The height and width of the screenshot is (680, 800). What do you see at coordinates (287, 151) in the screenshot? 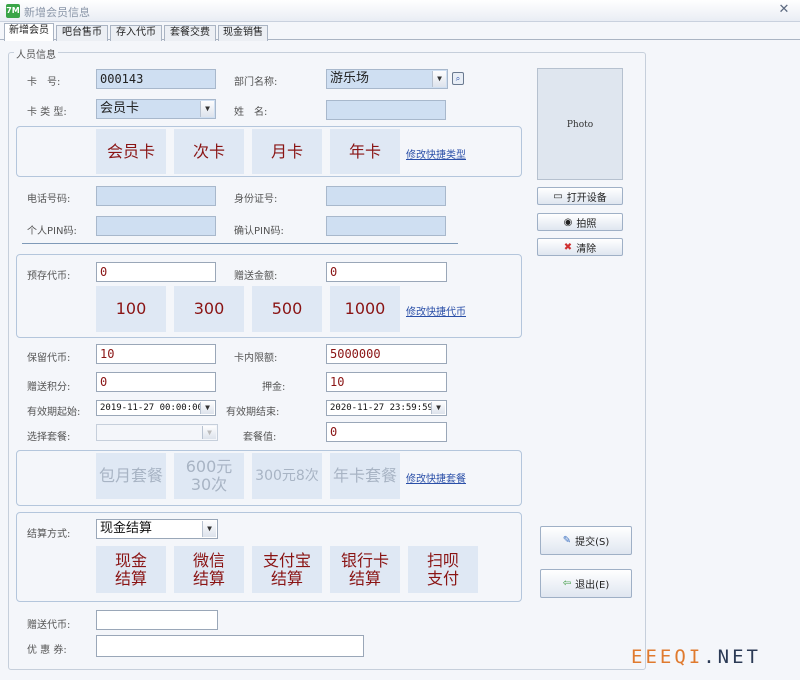
I see `card-type-tile: 月卡` at bounding box center [287, 151].